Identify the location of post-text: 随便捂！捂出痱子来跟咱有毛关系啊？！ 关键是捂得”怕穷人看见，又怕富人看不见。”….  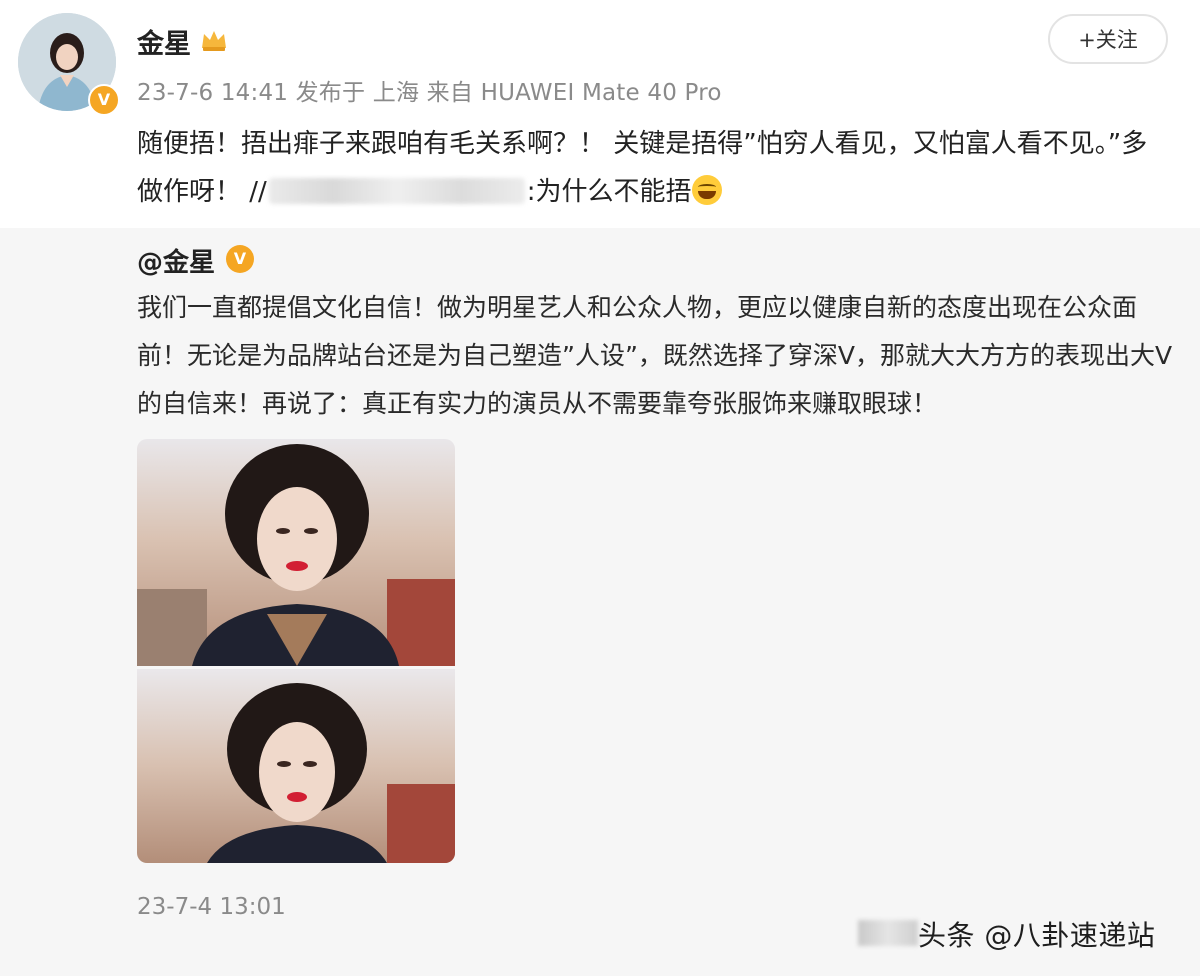
(652, 168).